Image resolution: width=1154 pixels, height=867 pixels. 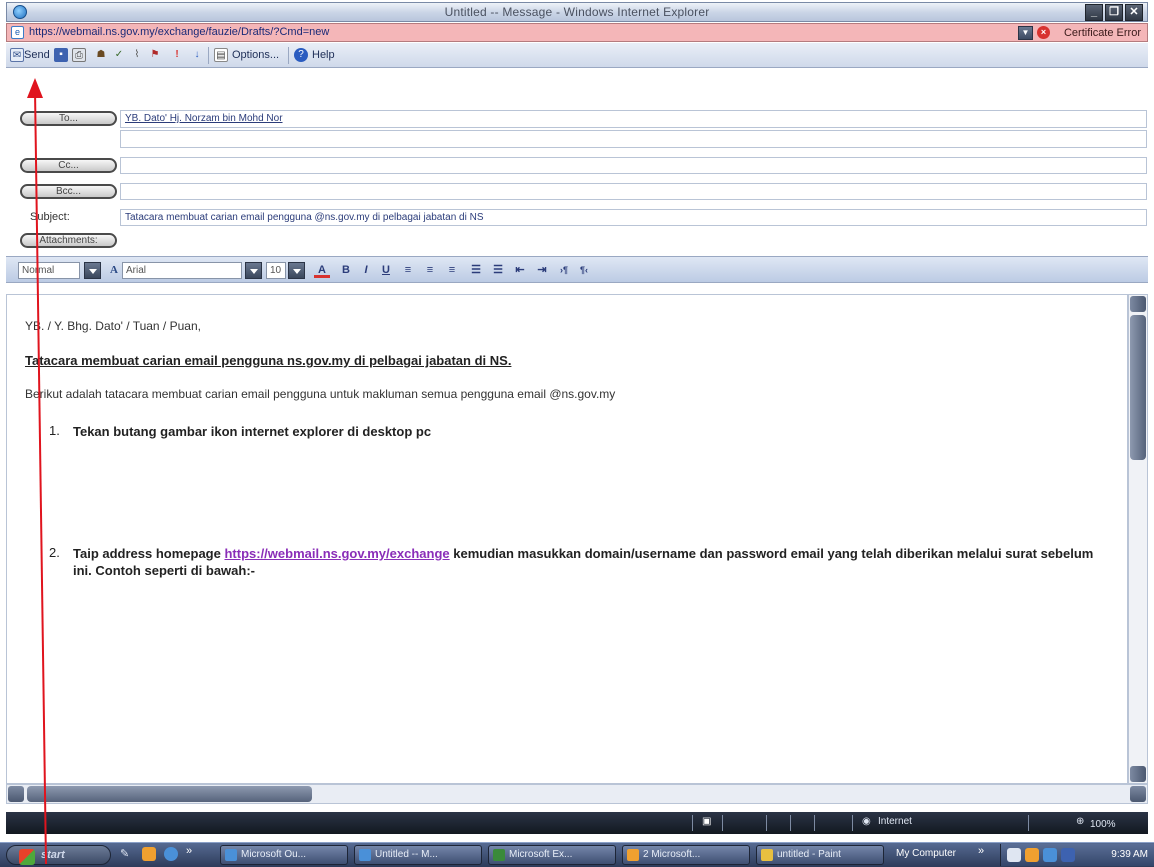 What do you see at coordinates (204, 118) in the screenshot?
I see `to-recipient: YB. Dato' Hj. Norzam bin Mohd Nor` at bounding box center [204, 118].